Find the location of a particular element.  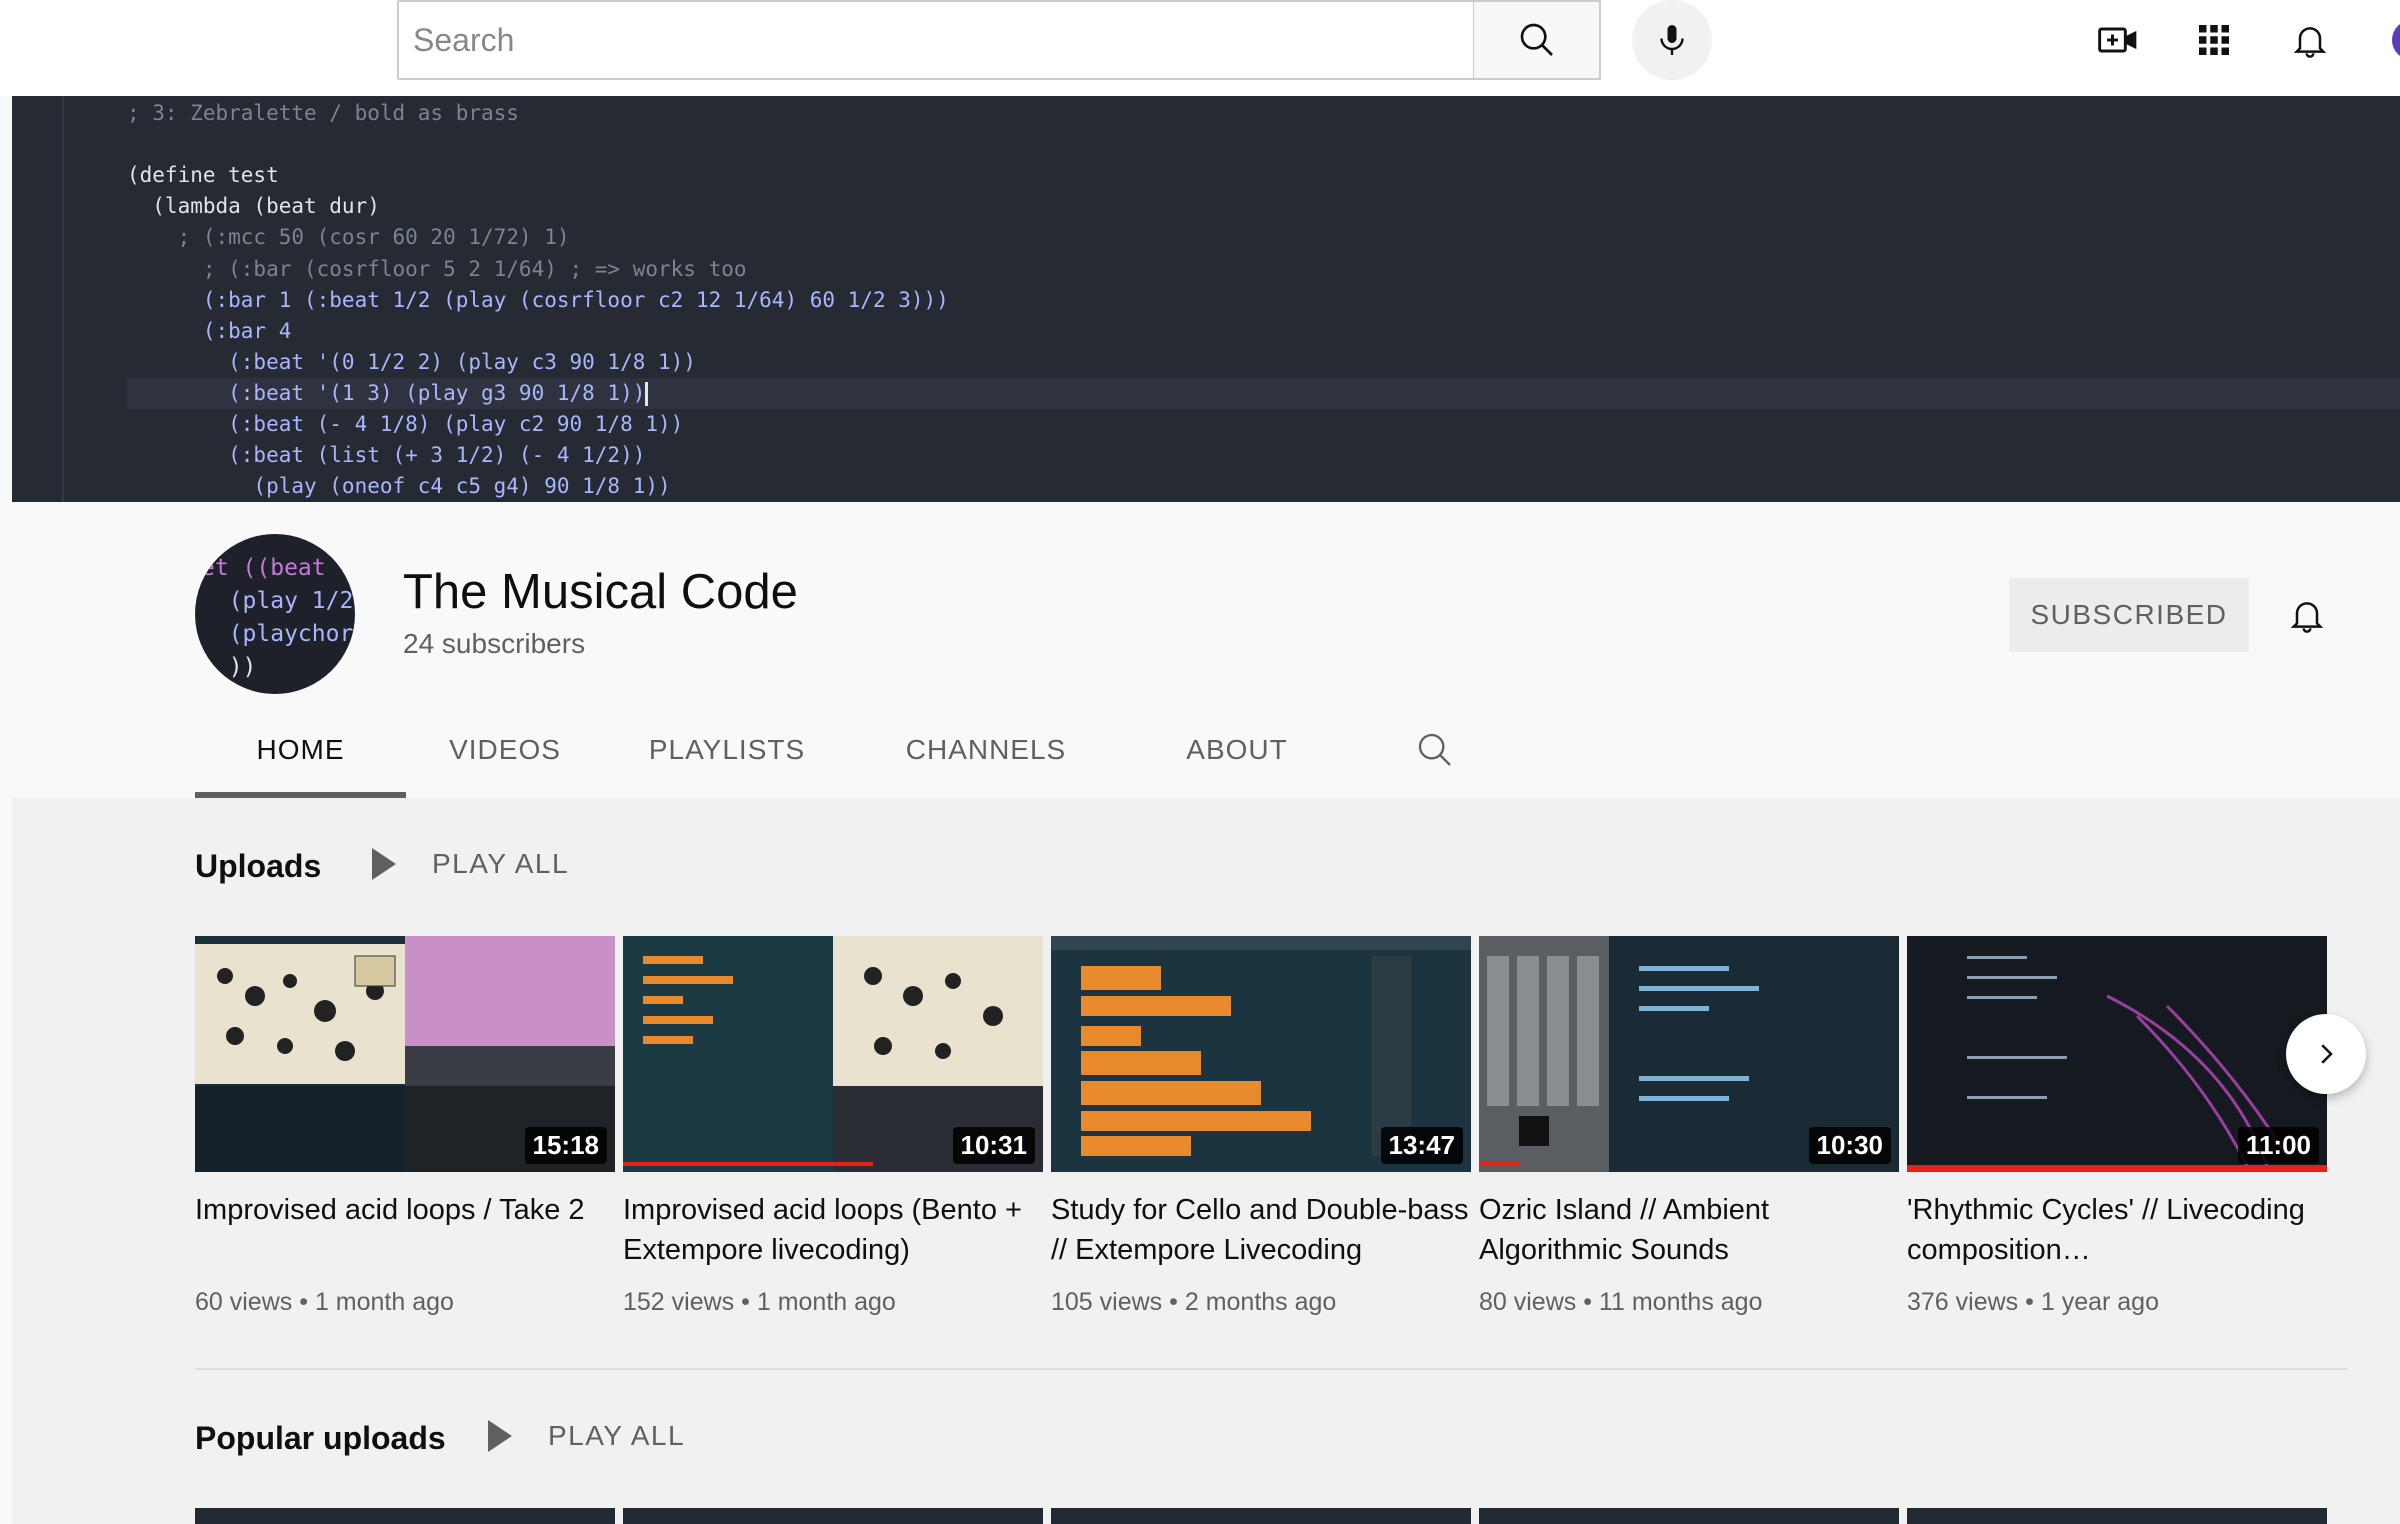

code-line: (:beat (list (+ 3 1/2) (- 4 1/2)) is located at coordinates (386, 455).